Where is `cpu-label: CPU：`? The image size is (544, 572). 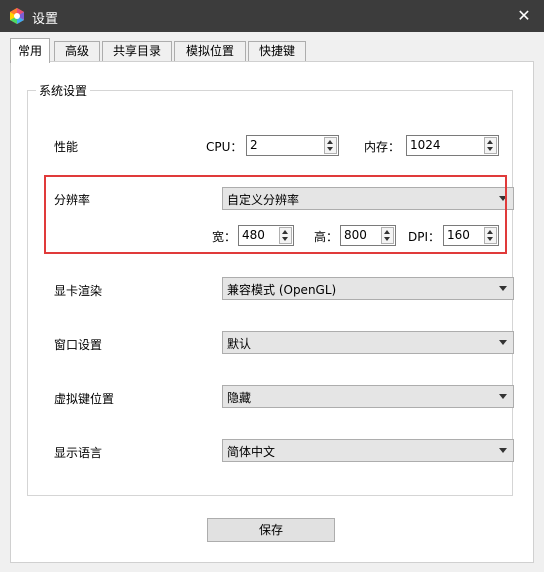 cpu-label: CPU： is located at coordinates (224, 147).